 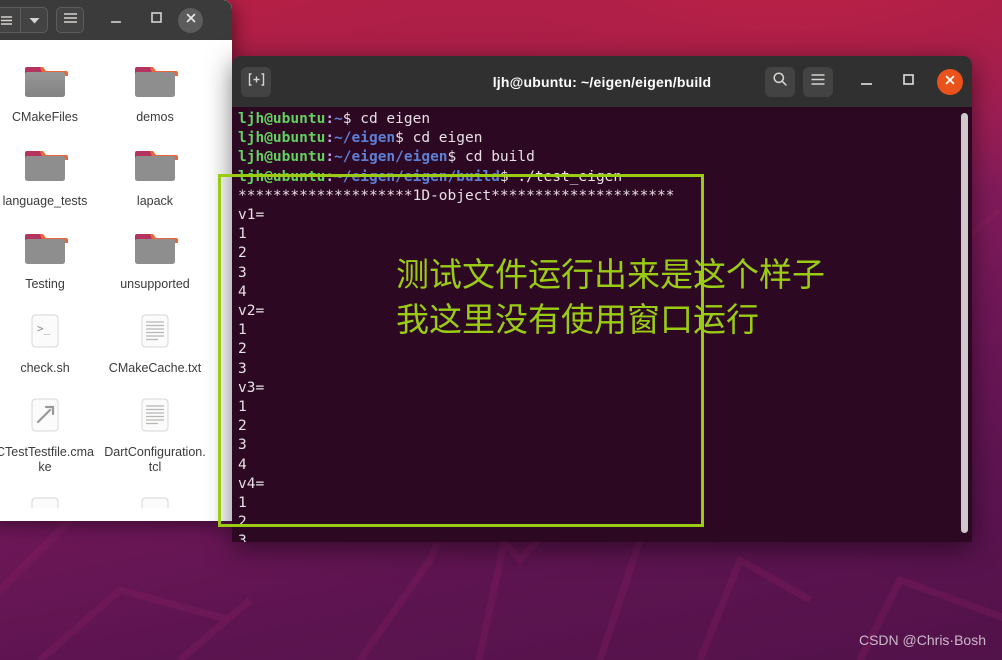 I want to click on file-item-label: CMakeCache.txt, so click(x=155, y=367).